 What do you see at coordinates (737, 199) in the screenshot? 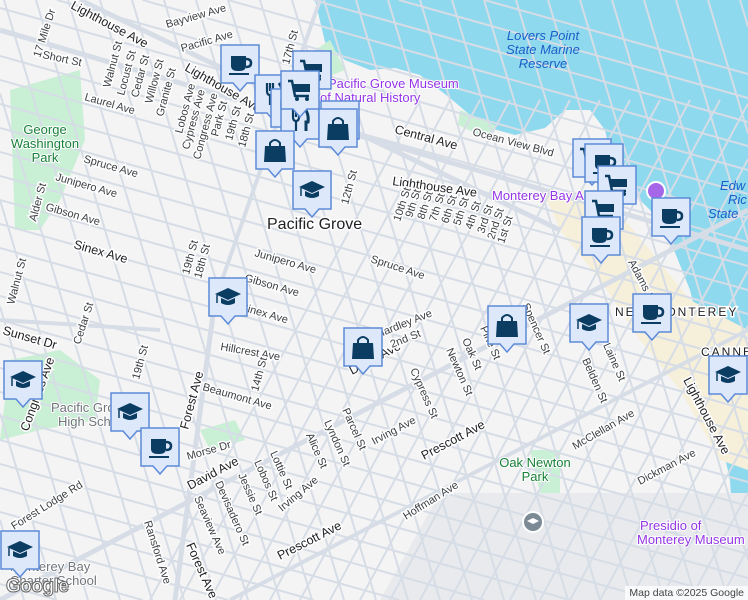
I see `water-label: Ric` at bounding box center [737, 199].